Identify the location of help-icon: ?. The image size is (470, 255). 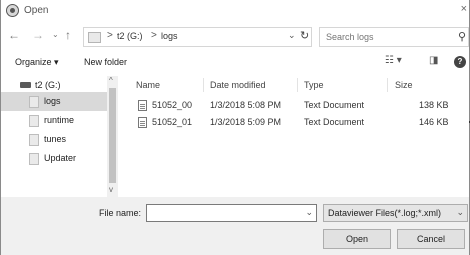
(460, 62).